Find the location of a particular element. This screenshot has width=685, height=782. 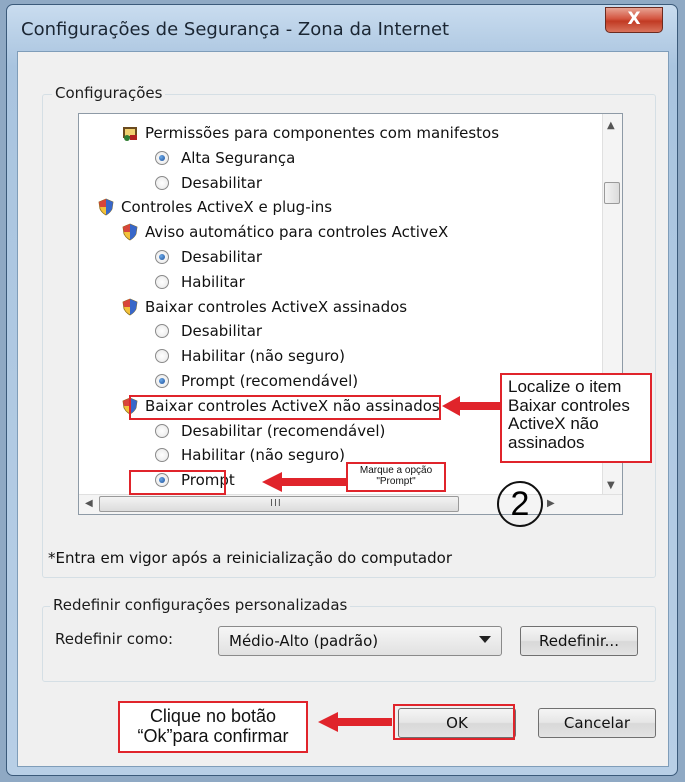

arrow-to-prompt-option is located at coordinates (304, 482).